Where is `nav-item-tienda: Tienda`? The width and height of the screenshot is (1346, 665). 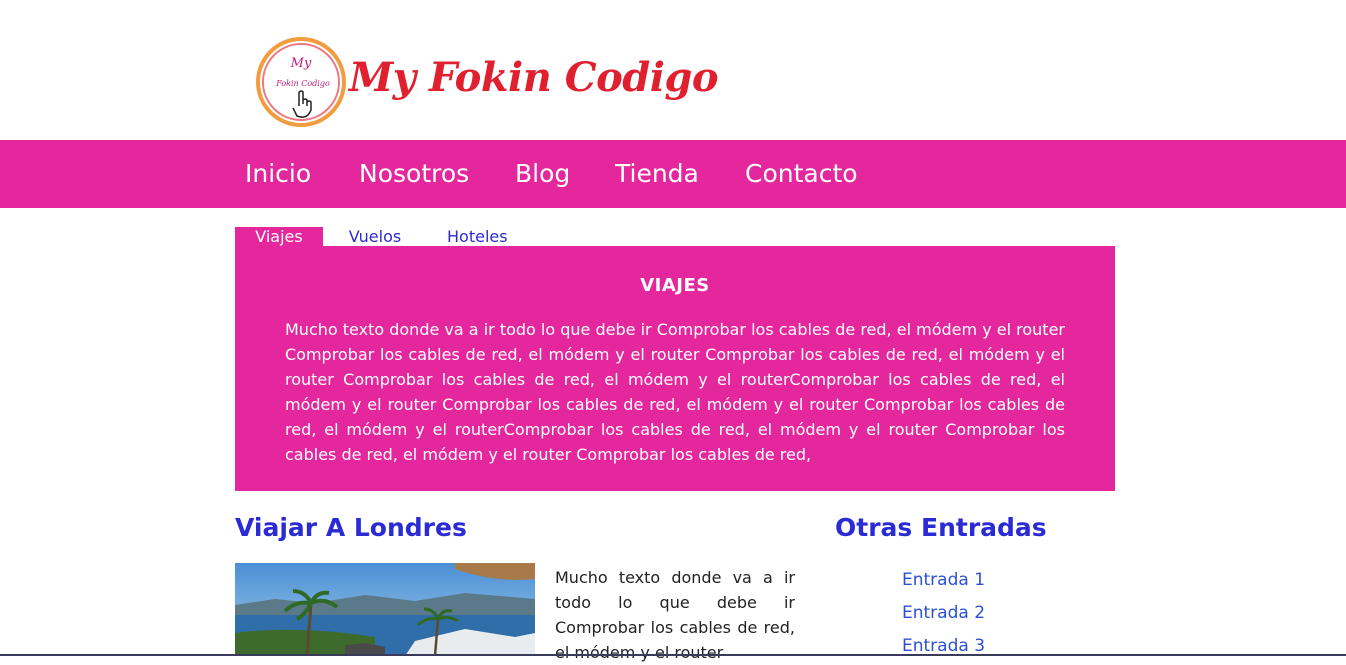 nav-item-tienda: Tienda is located at coordinates (657, 173).